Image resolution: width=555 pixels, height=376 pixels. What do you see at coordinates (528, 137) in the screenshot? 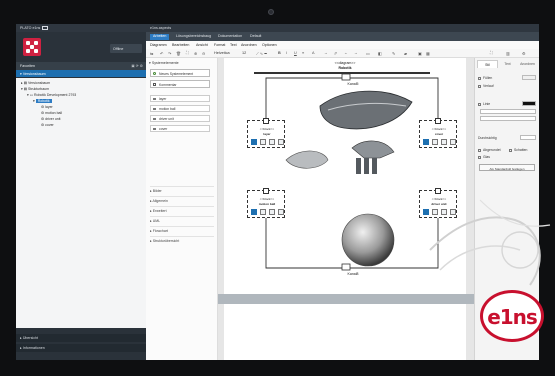
I see `opacity-field` at bounding box center [528, 137].